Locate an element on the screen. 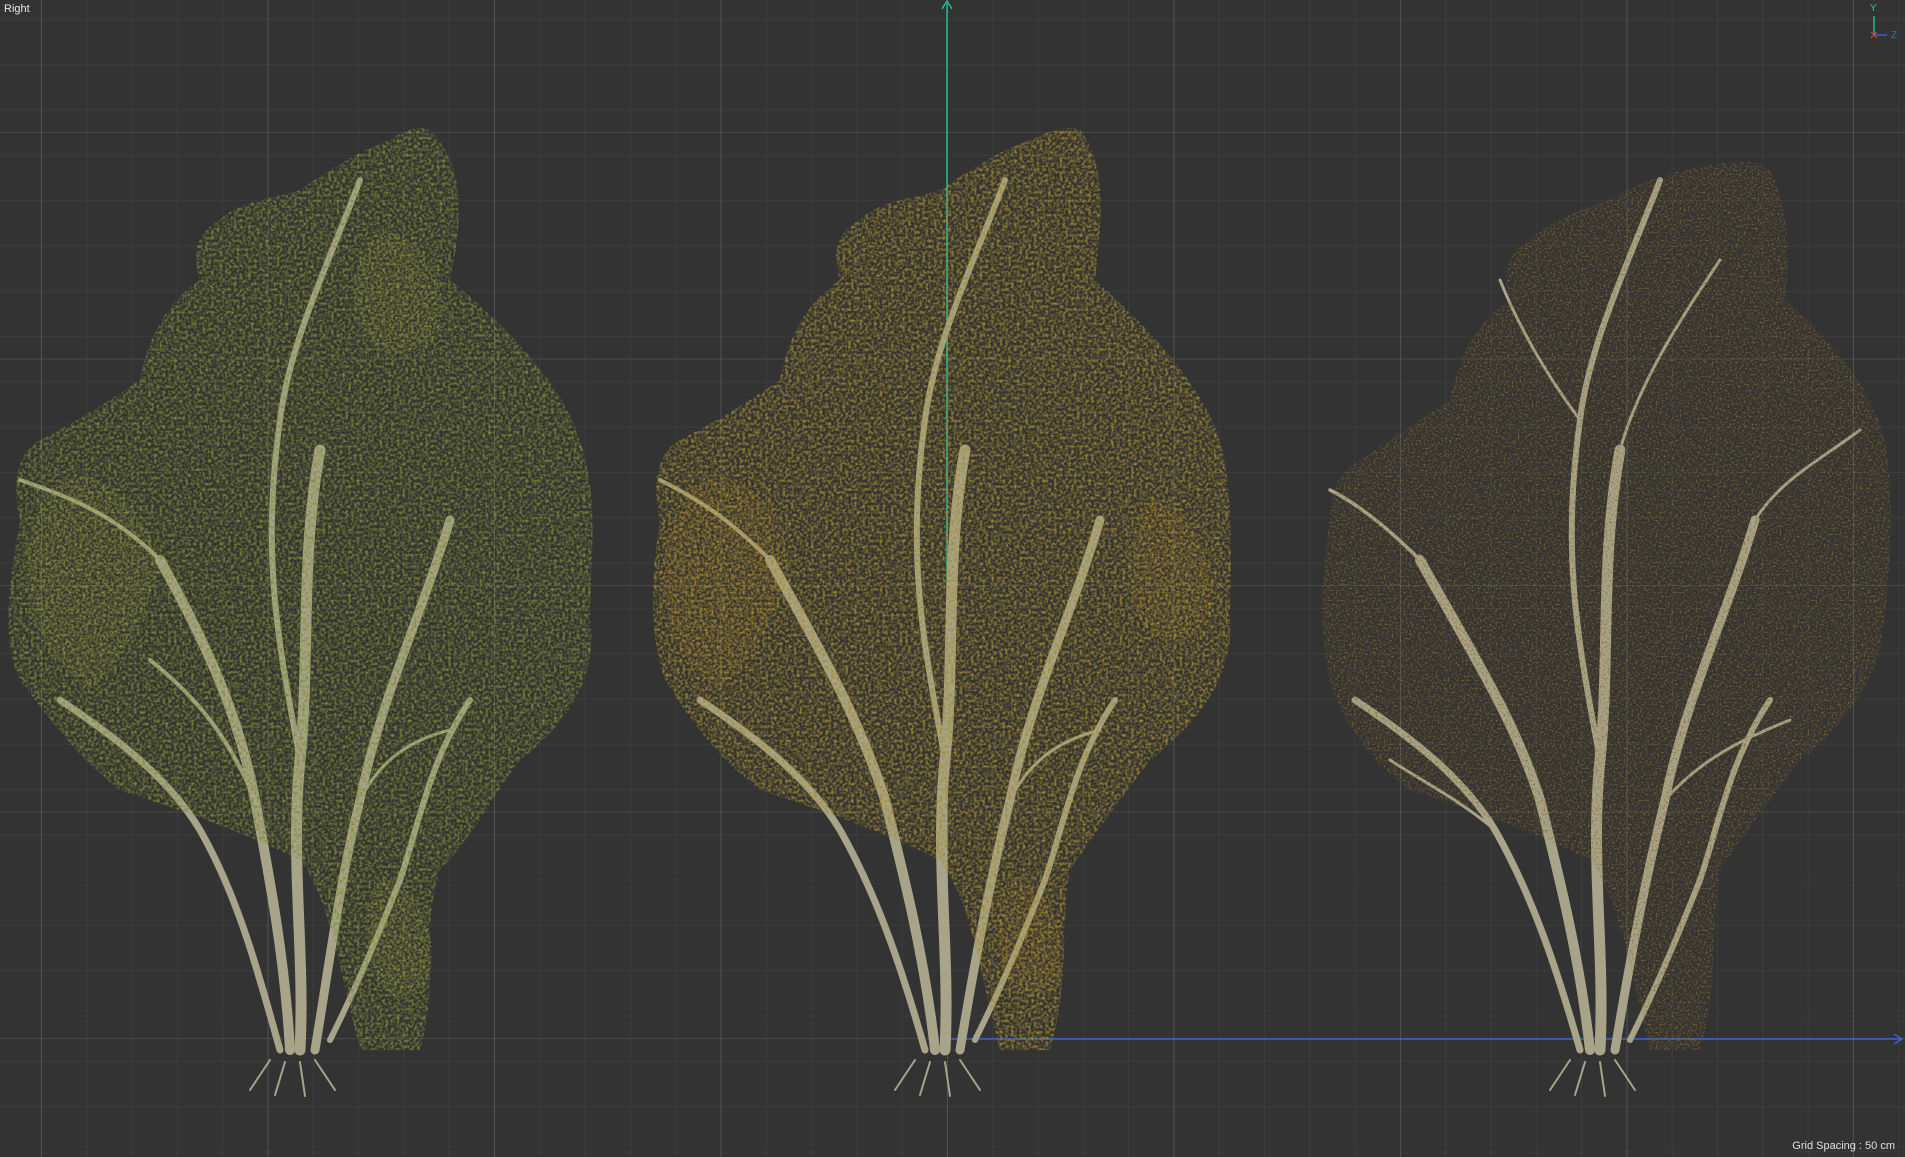 Image resolution: width=1905 pixels, height=1157 pixels. axis-gizmo: Y Z is located at coordinates (1885, 22).